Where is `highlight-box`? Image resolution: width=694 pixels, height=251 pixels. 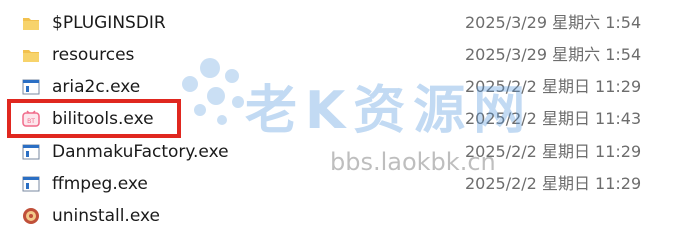
highlight-box is located at coordinates (94, 118).